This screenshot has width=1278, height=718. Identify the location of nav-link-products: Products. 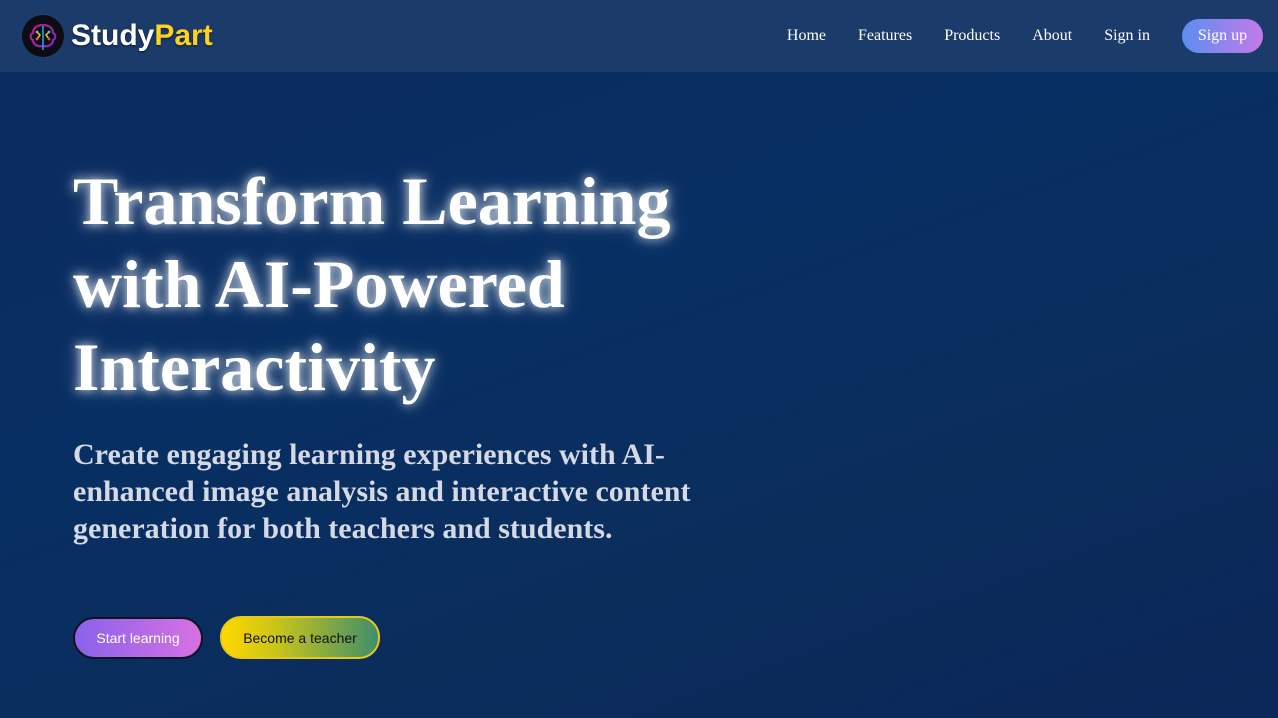
(972, 36).